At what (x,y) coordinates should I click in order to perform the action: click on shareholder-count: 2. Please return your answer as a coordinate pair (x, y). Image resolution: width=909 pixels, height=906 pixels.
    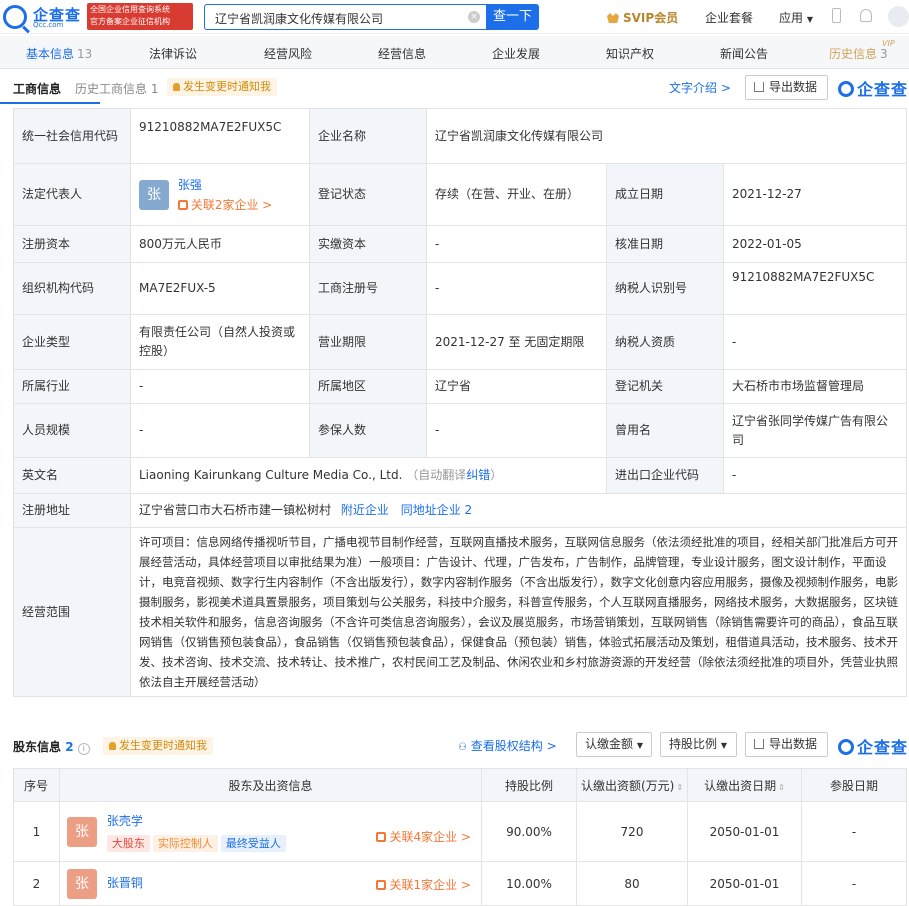
    Looking at the image, I should click on (69, 747).